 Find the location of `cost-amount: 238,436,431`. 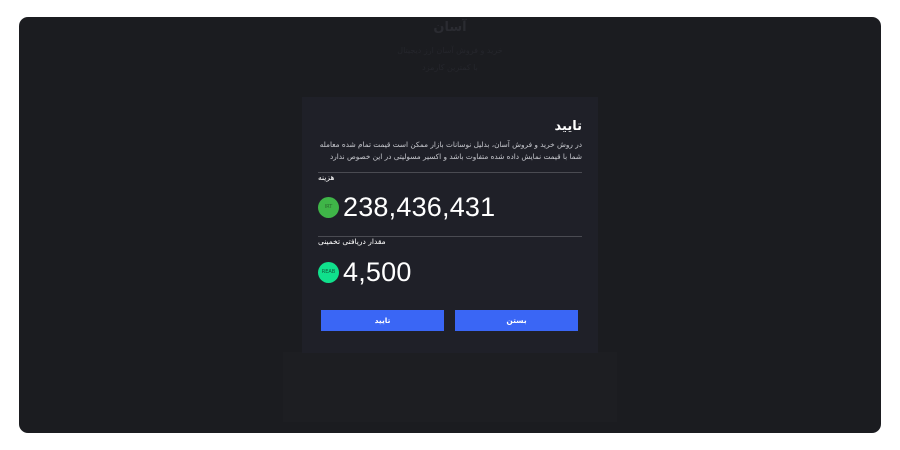

cost-amount: 238,436,431 is located at coordinates (419, 206).